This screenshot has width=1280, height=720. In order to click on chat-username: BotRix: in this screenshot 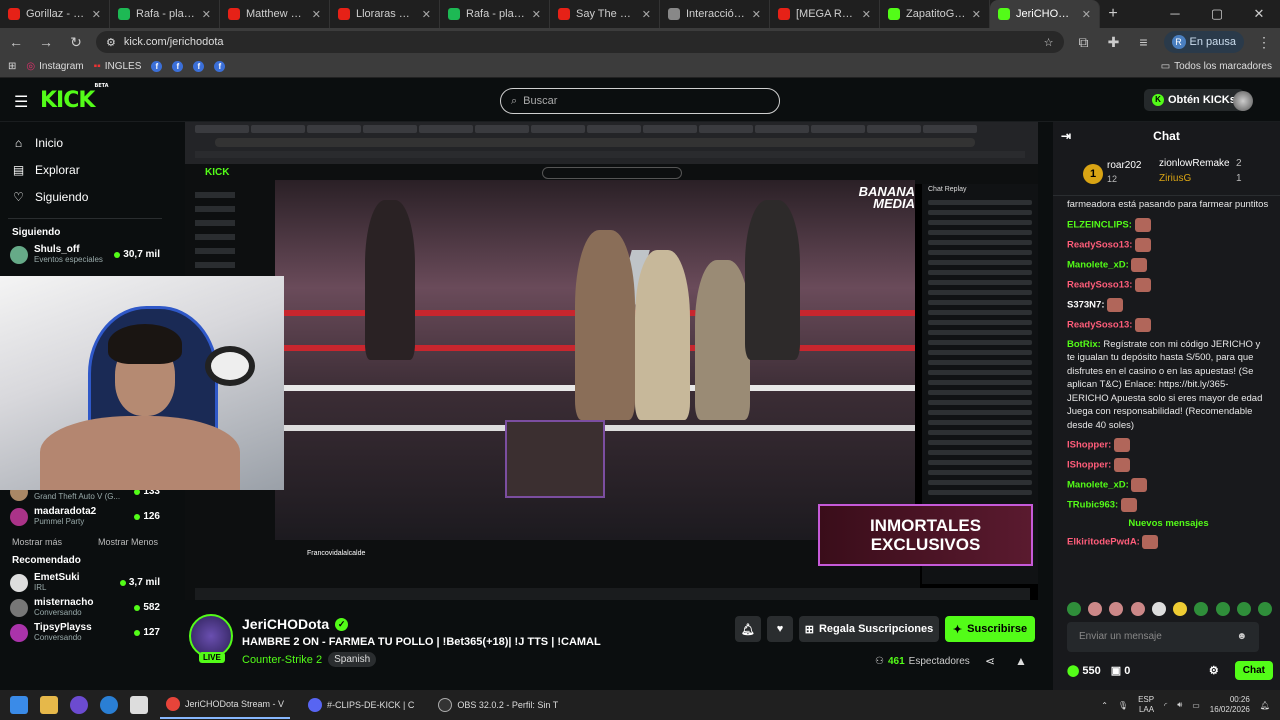, I will do `click(1084, 344)`.